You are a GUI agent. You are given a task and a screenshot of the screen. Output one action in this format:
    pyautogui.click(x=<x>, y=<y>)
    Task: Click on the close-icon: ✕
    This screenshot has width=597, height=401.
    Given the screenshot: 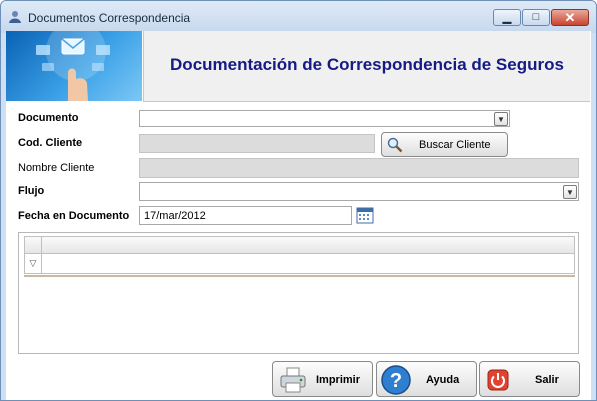 What is the action you would take?
    pyautogui.click(x=570, y=17)
    